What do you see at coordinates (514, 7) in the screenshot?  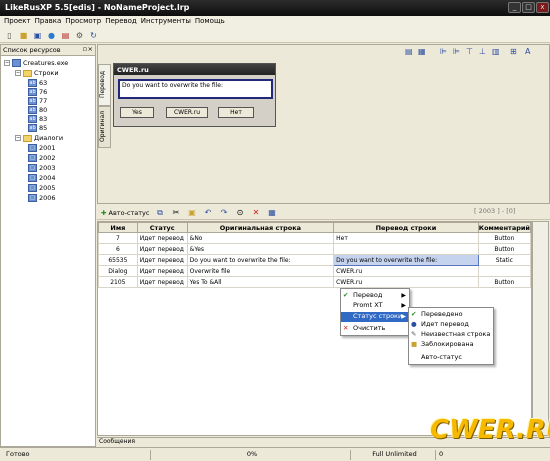 I see `minimize-button: _` at bounding box center [514, 7].